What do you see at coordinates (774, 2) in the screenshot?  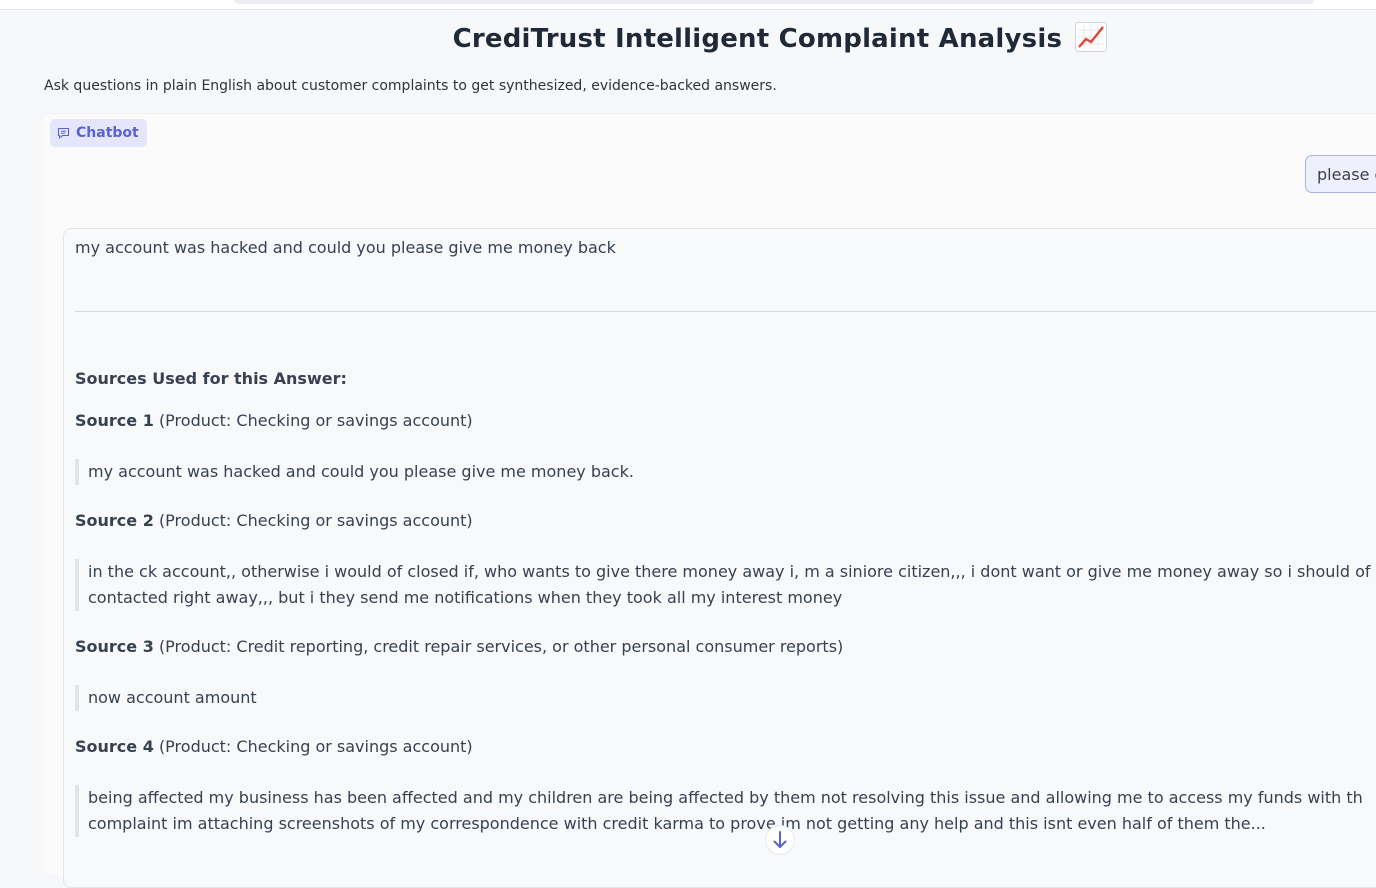 I see `top-nav-pill` at bounding box center [774, 2].